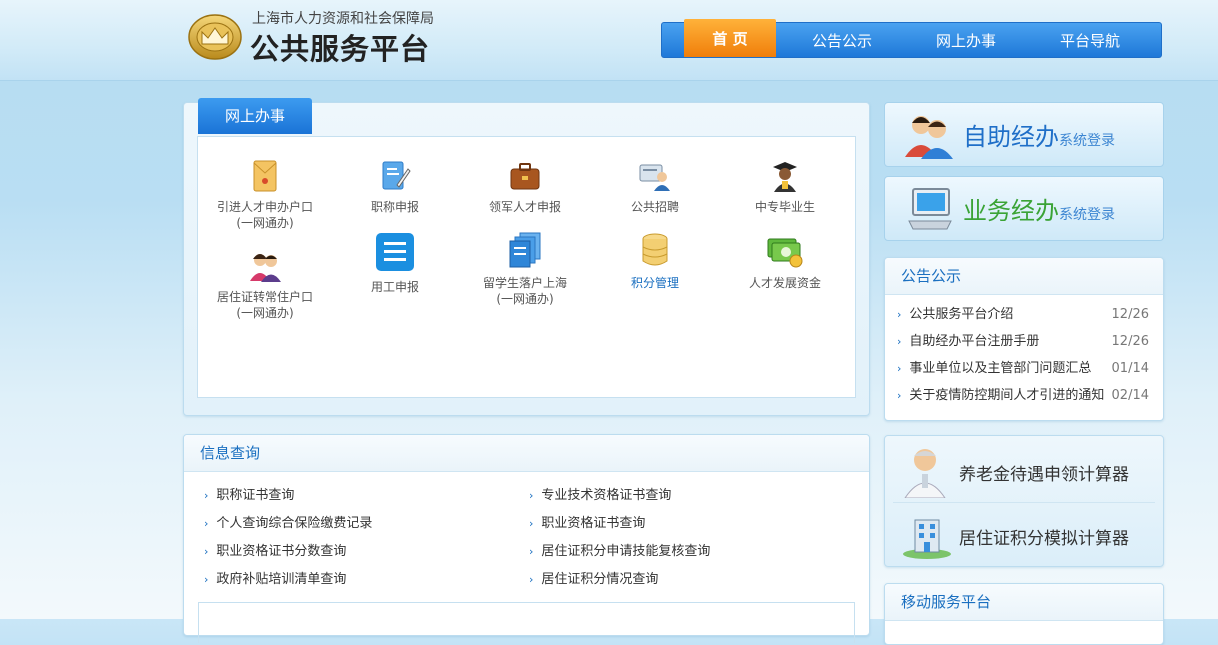 The width and height of the screenshot is (1218, 645). I want to click on query-link: › 个人查询综合保险缴费记录, so click(288, 524).